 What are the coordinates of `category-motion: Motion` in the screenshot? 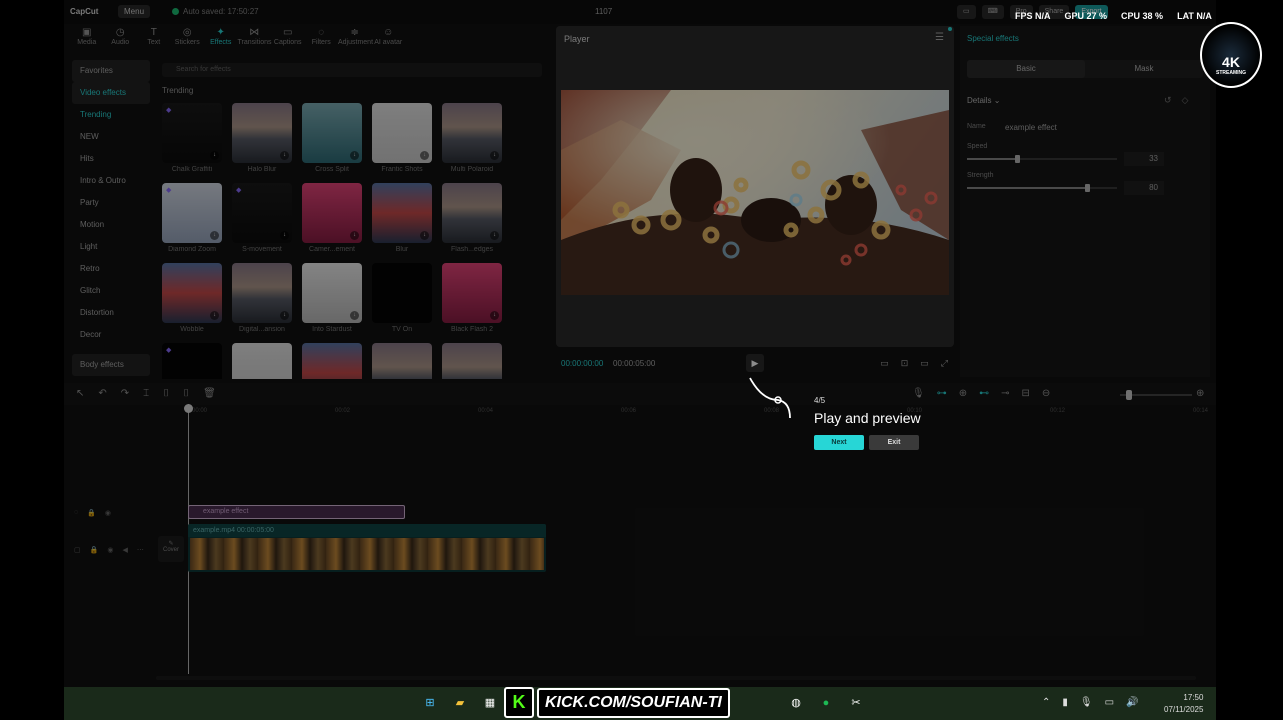 It's located at (111, 225).